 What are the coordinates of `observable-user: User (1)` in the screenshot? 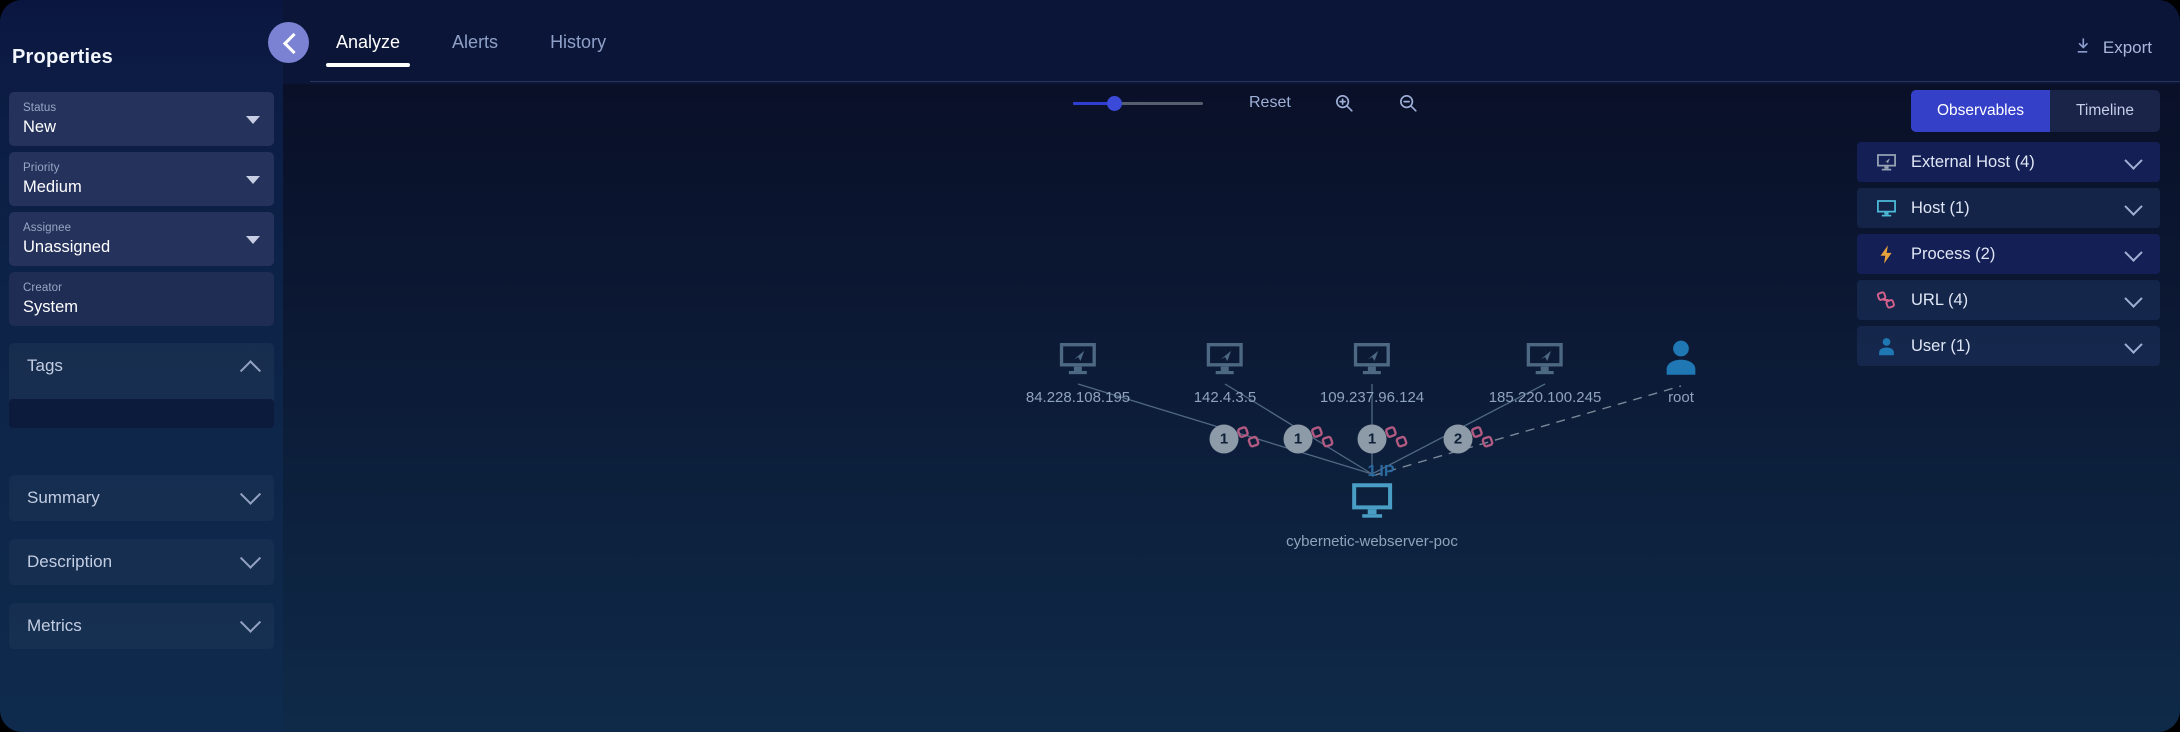 It's located at (2008, 346).